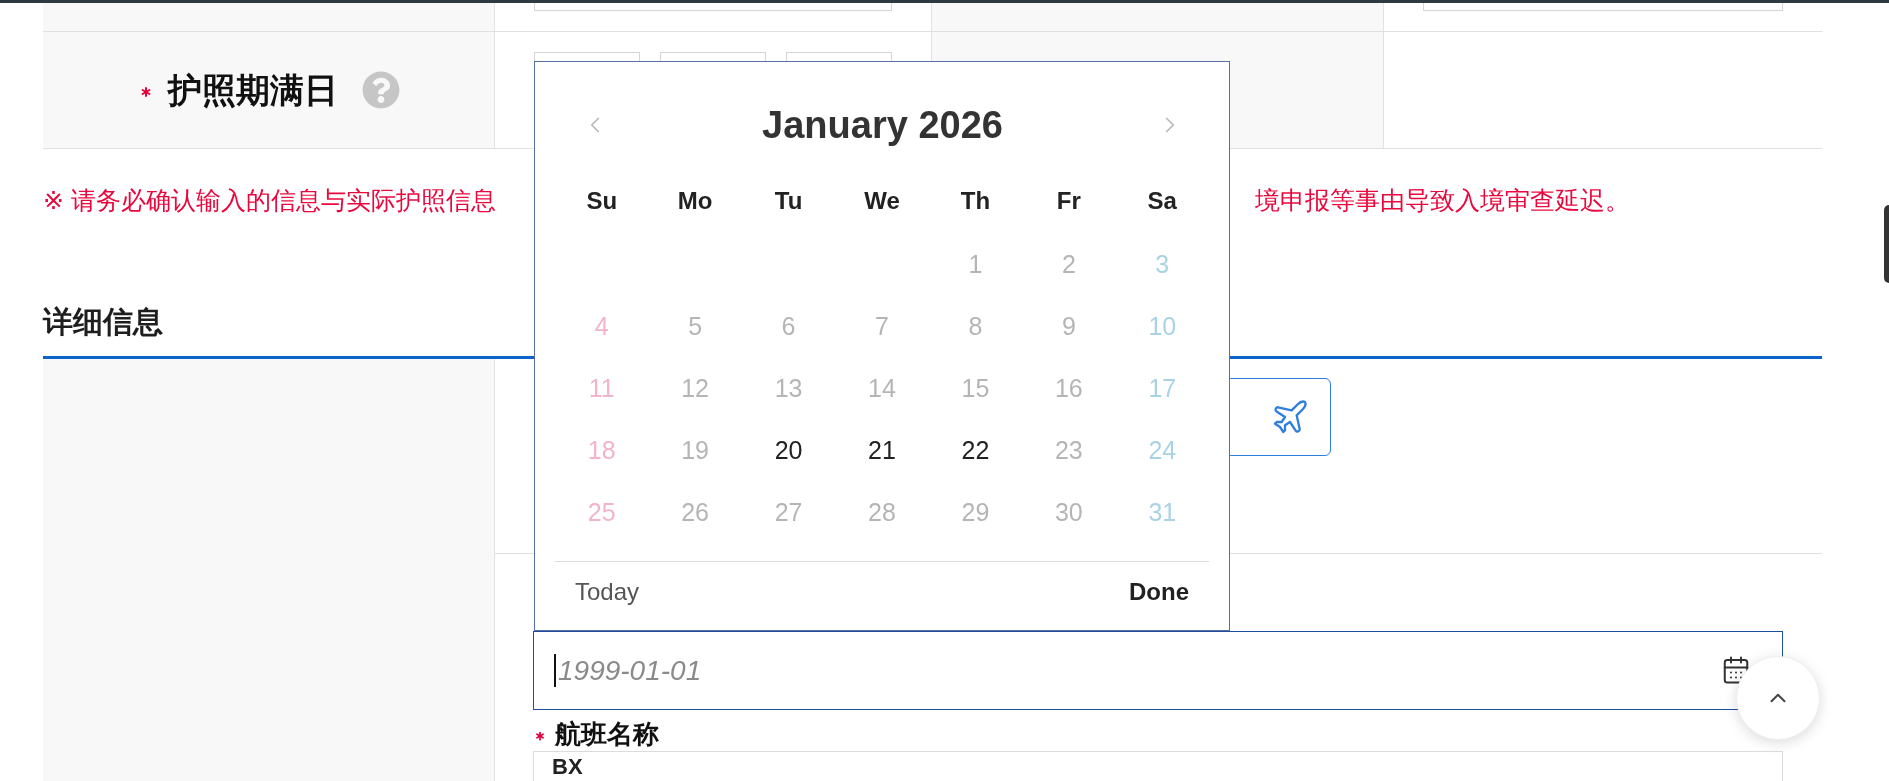 This screenshot has width=1889, height=781. I want to click on calendar-day: 4, so click(601, 326).